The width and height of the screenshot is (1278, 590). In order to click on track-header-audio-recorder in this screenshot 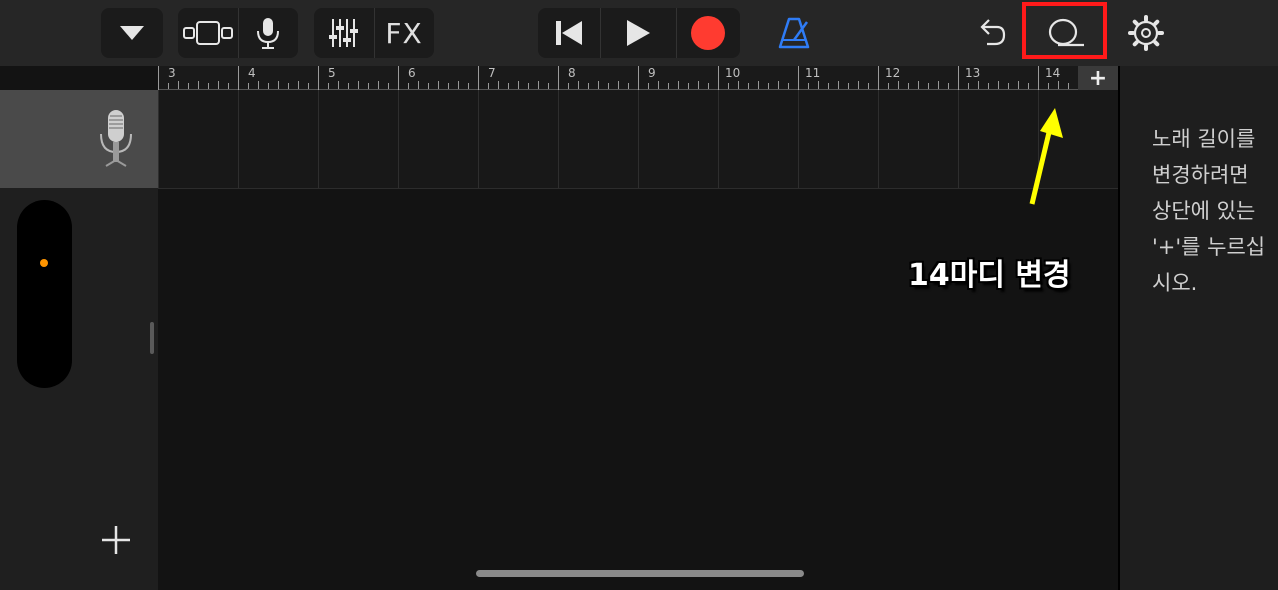, I will do `click(79, 139)`.